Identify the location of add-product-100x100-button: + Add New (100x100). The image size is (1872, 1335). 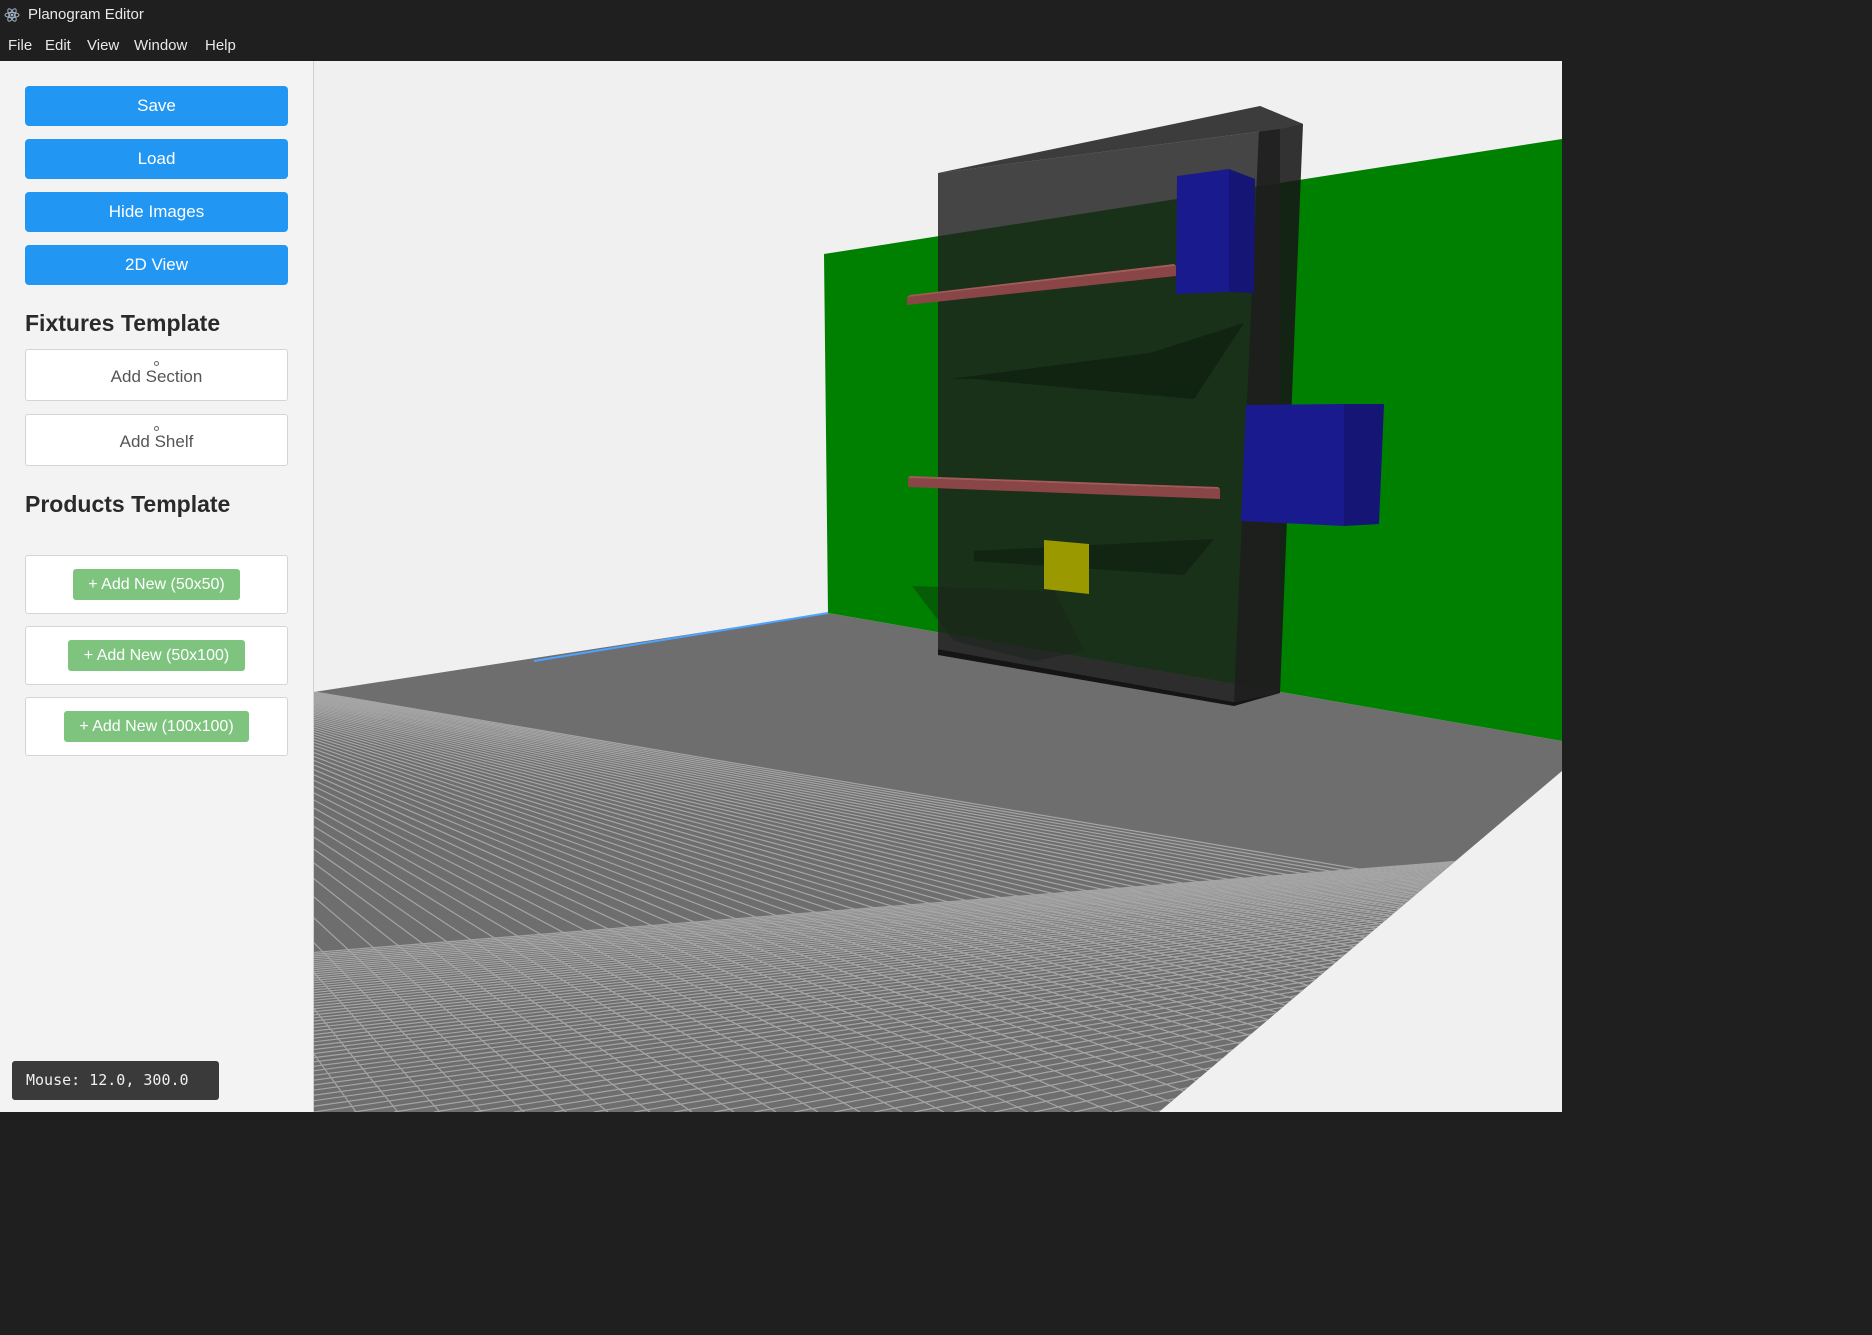
(156, 726).